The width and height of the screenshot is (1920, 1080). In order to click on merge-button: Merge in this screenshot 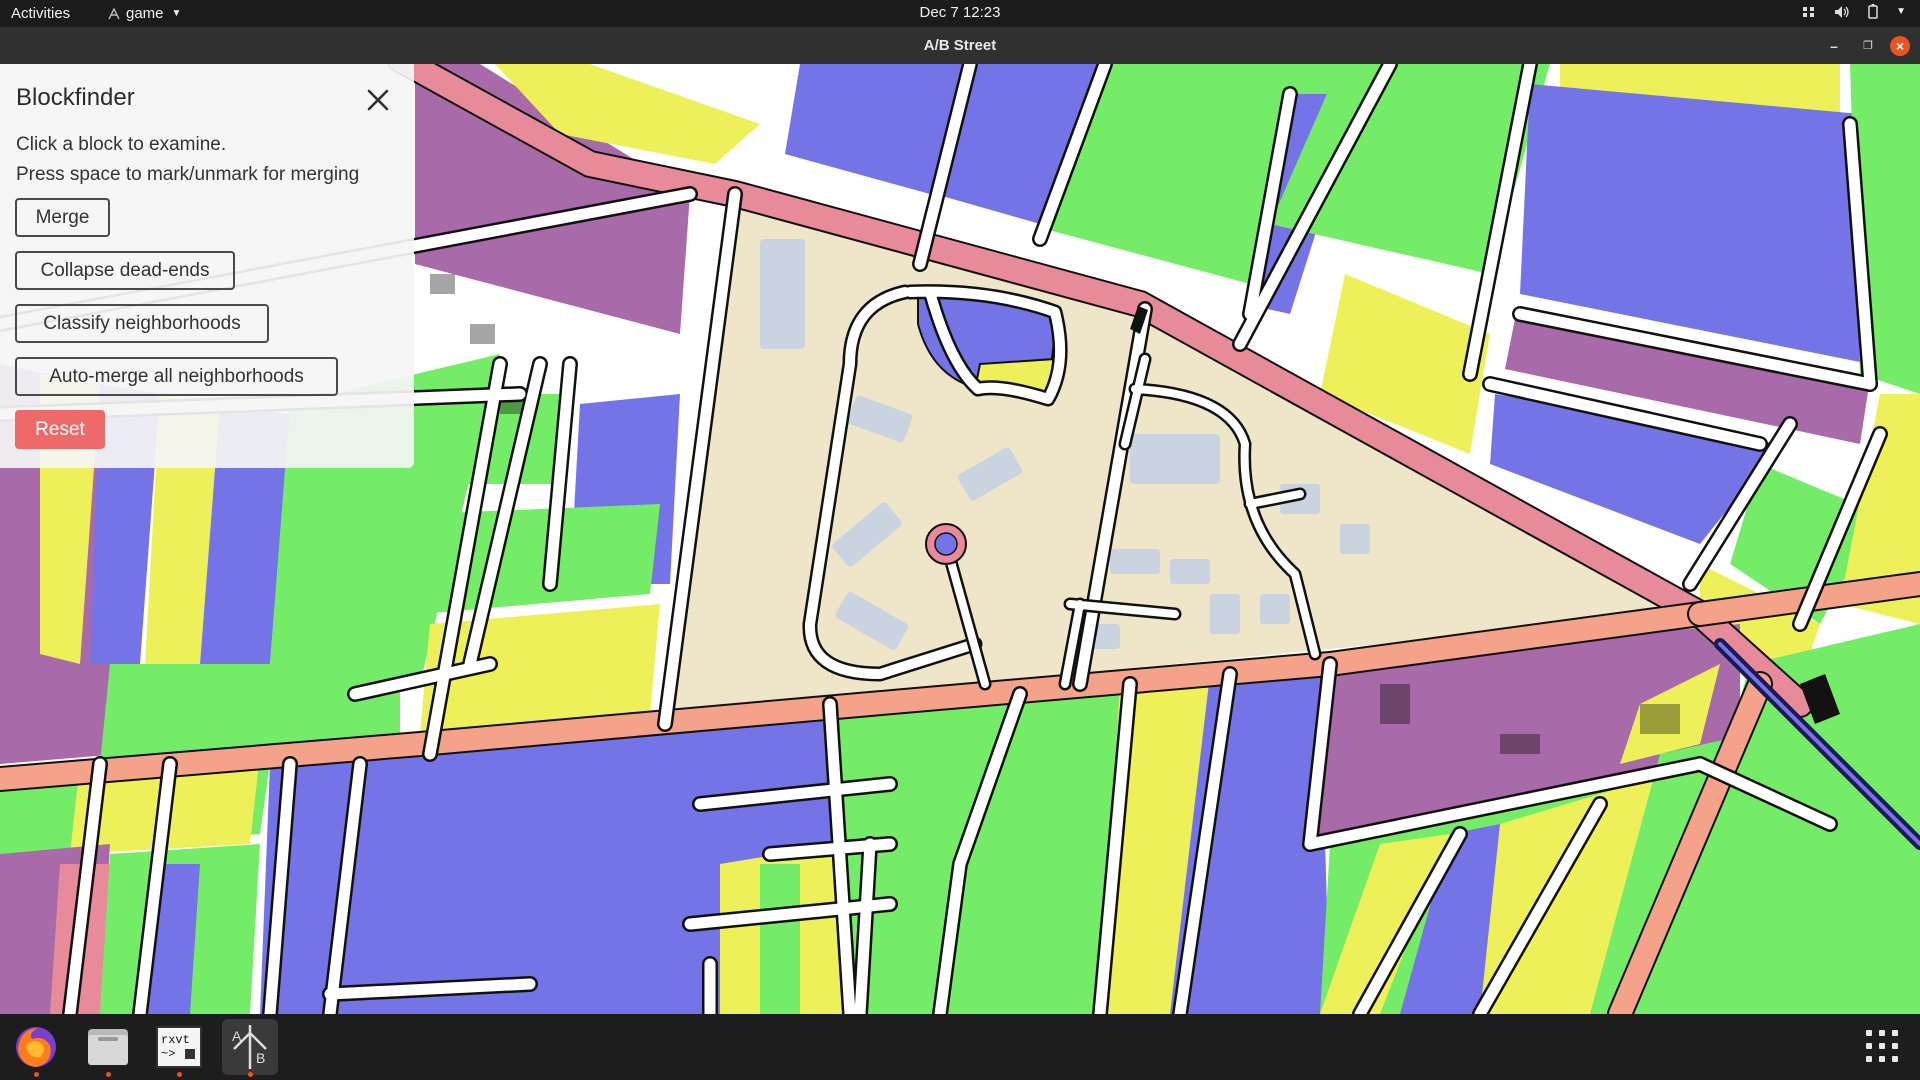, I will do `click(62, 217)`.